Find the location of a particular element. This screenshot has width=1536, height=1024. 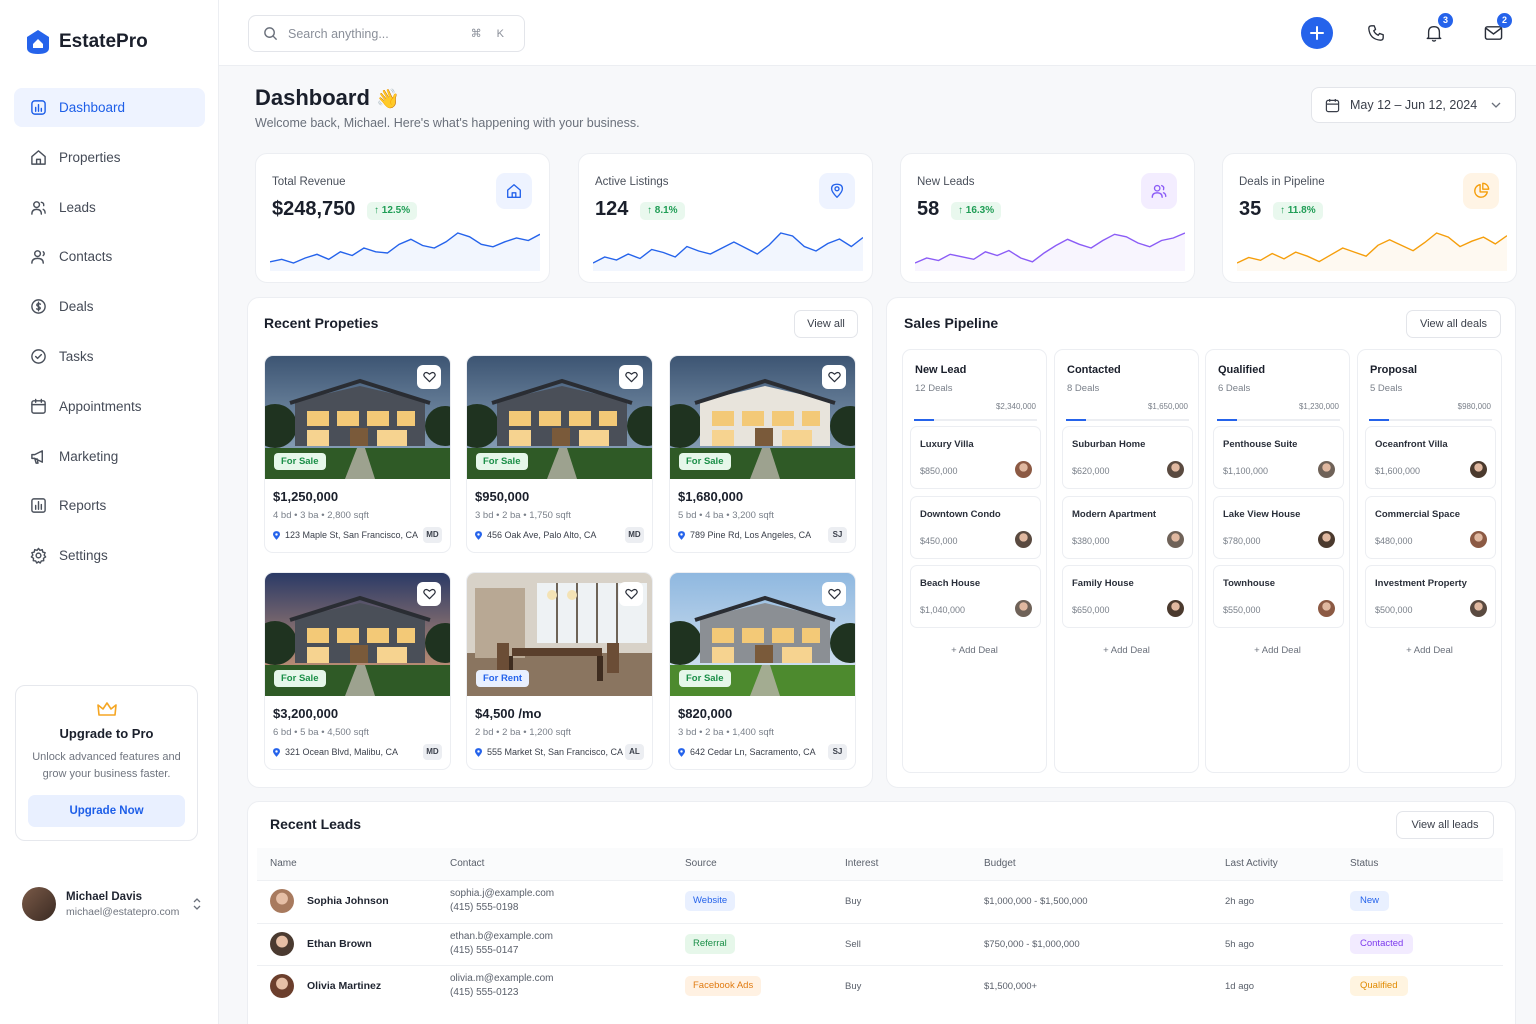

lead-contact: sophia.j@example.com (415) 555-0198 is located at coordinates (502, 901).